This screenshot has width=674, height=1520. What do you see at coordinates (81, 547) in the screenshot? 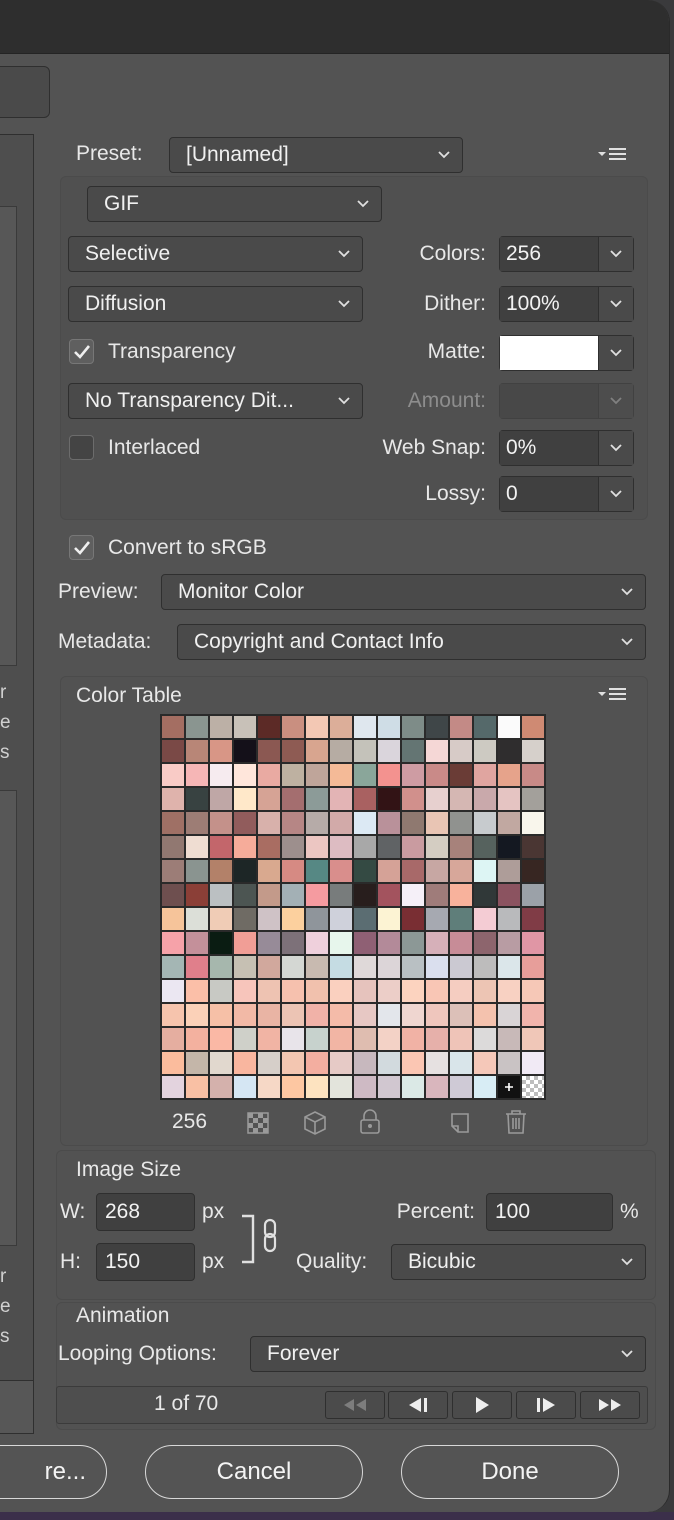
I see `convert-srgb-checkbox` at bounding box center [81, 547].